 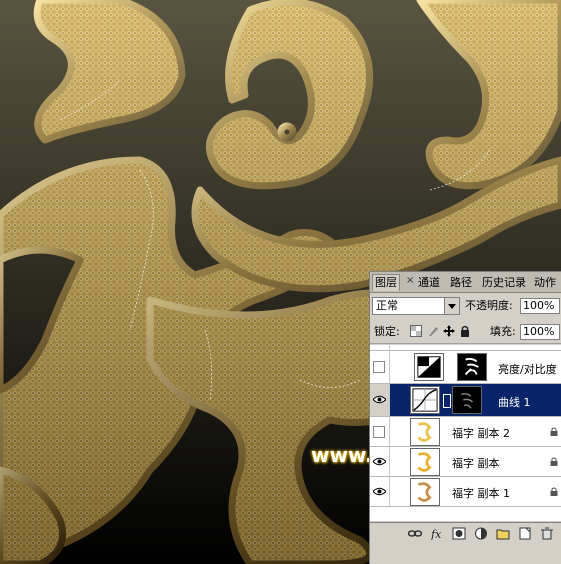 What do you see at coordinates (433, 331) in the screenshot?
I see `lock-brush-icon` at bounding box center [433, 331].